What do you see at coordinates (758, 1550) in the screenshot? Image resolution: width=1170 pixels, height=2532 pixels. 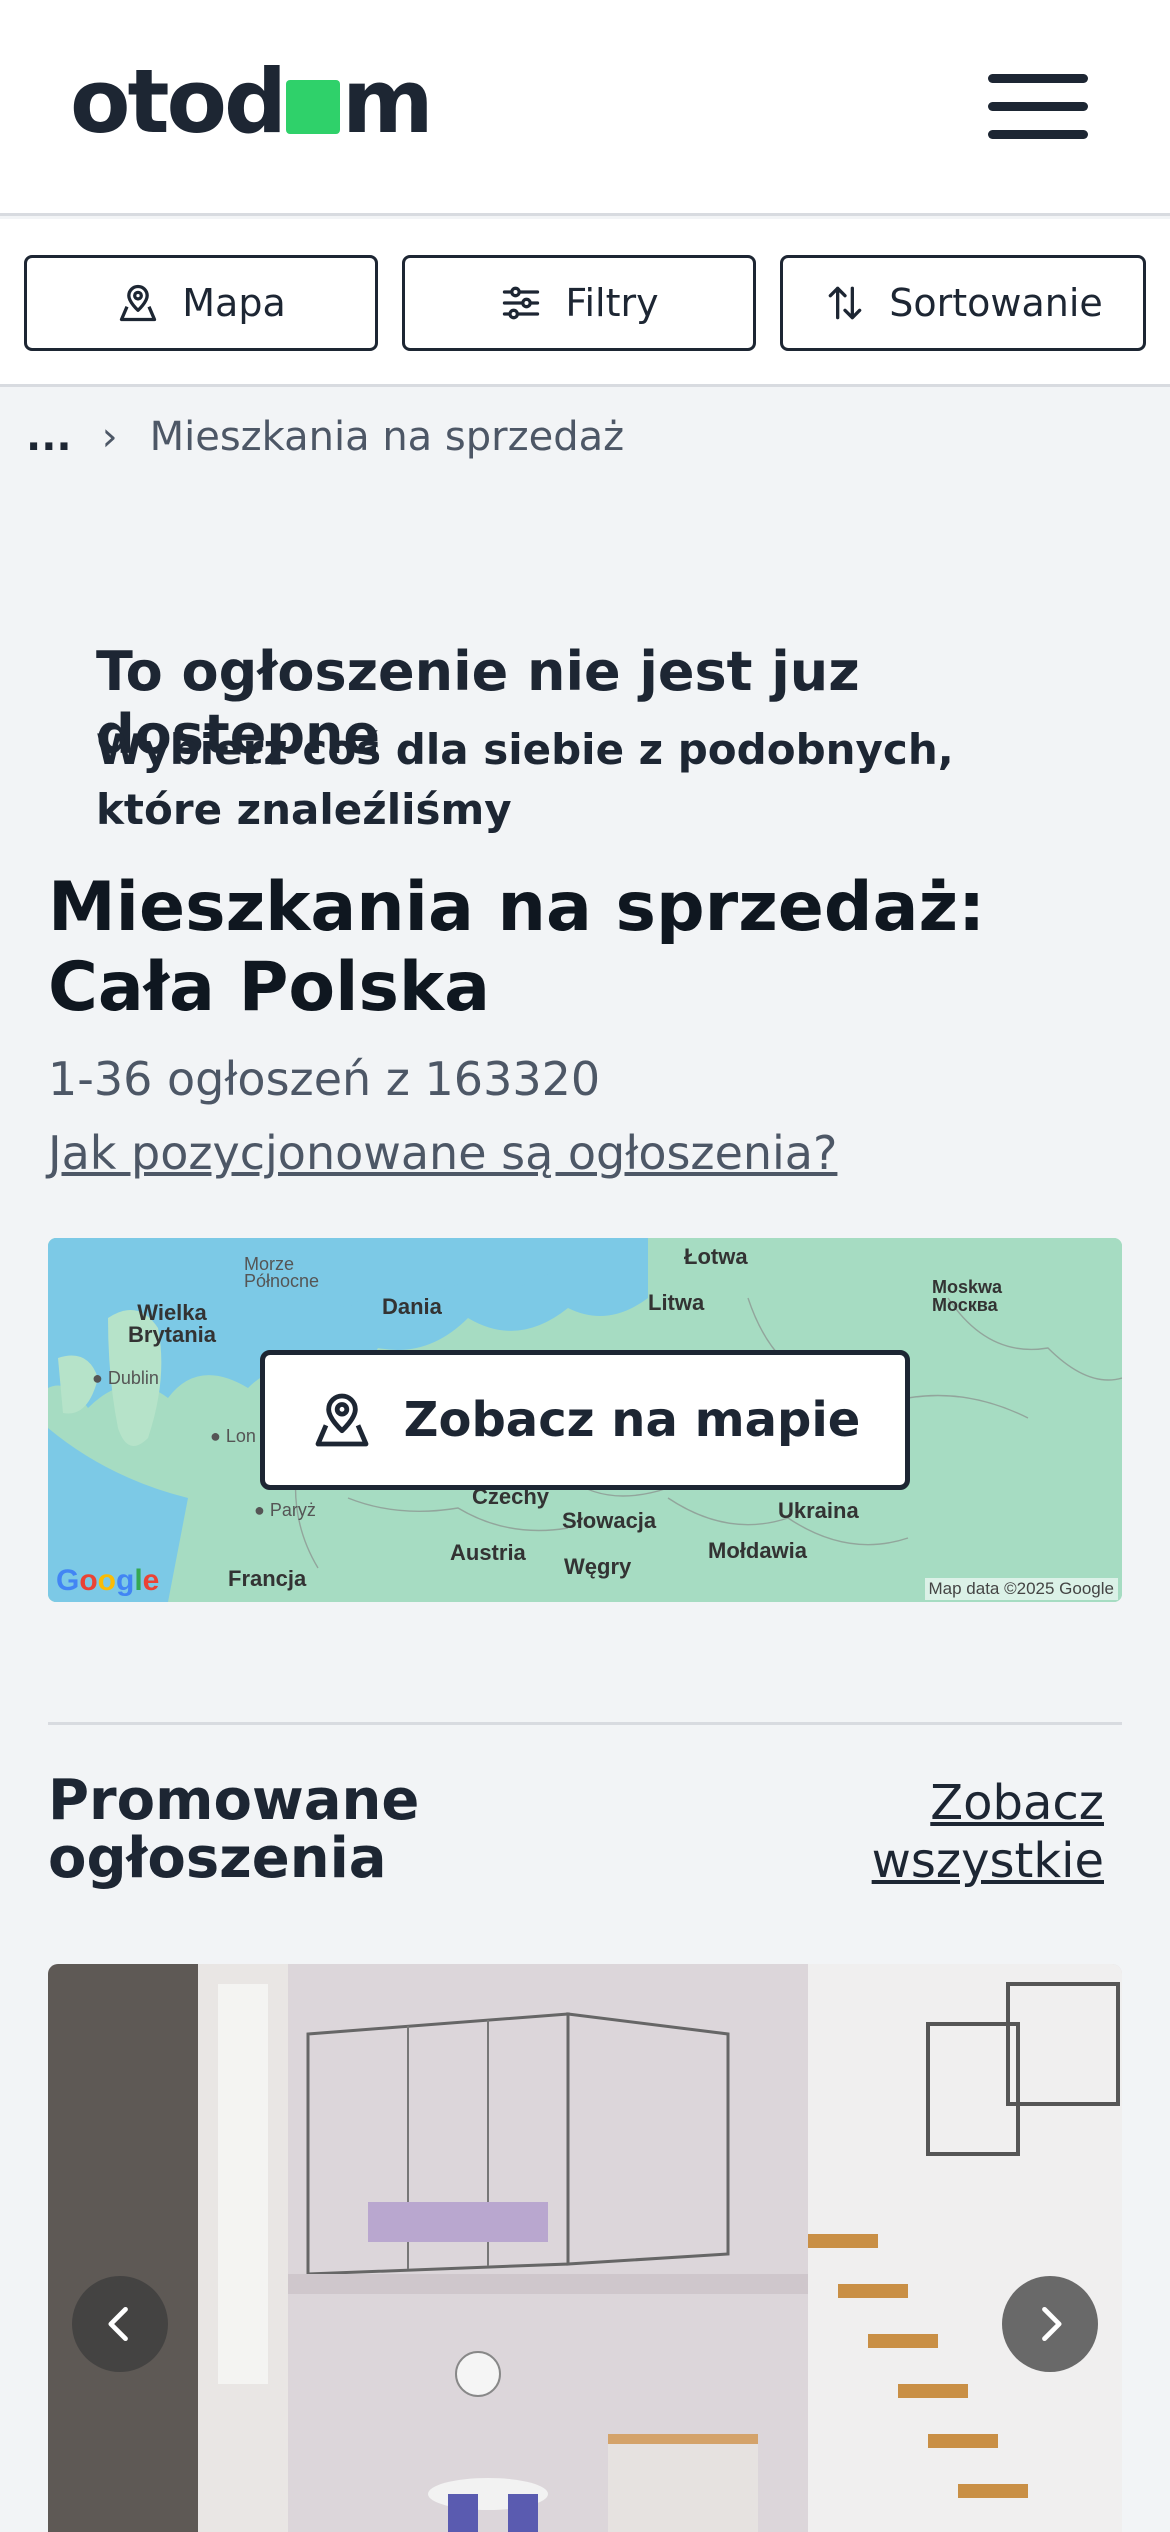 I see `map-label-moldova: Mołdawia` at bounding box center [758, 1550].